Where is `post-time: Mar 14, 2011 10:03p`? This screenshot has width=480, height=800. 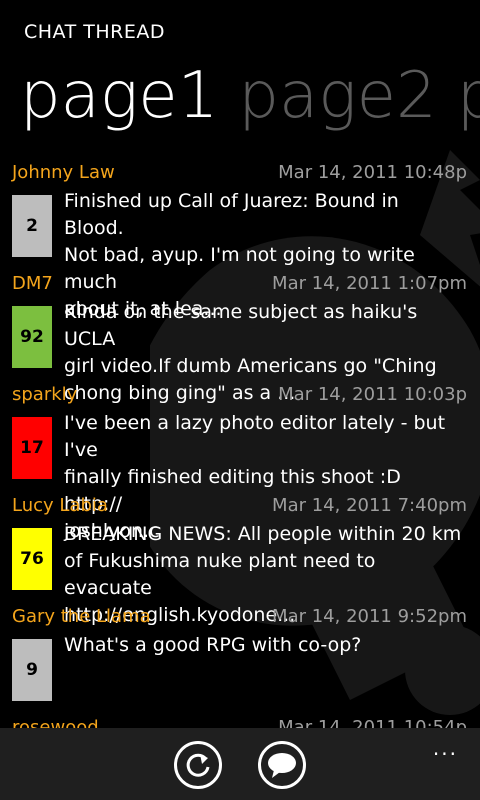 post-time: Mar 14, 2011 10:03p is located at coordinates (372, 394).